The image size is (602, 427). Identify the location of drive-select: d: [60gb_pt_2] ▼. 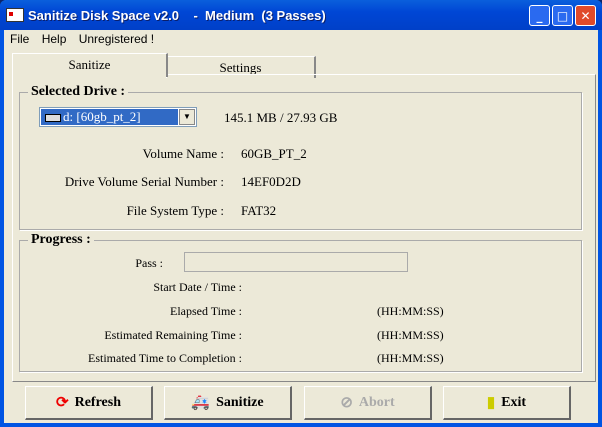
(118, 117).